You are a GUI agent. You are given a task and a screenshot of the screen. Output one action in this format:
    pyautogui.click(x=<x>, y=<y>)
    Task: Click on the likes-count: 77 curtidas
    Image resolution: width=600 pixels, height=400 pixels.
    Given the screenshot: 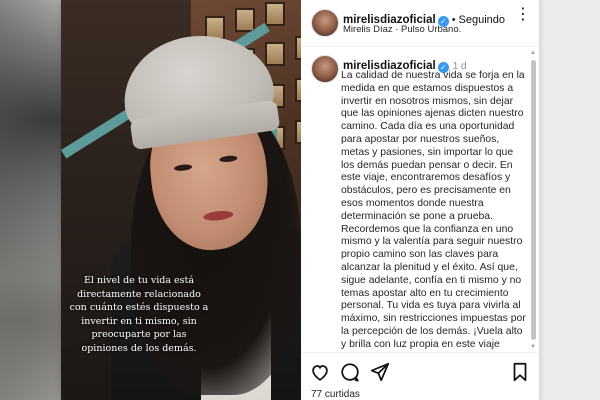 What is the action you would take?
    pyautogui.click(x=335, y=394)
    